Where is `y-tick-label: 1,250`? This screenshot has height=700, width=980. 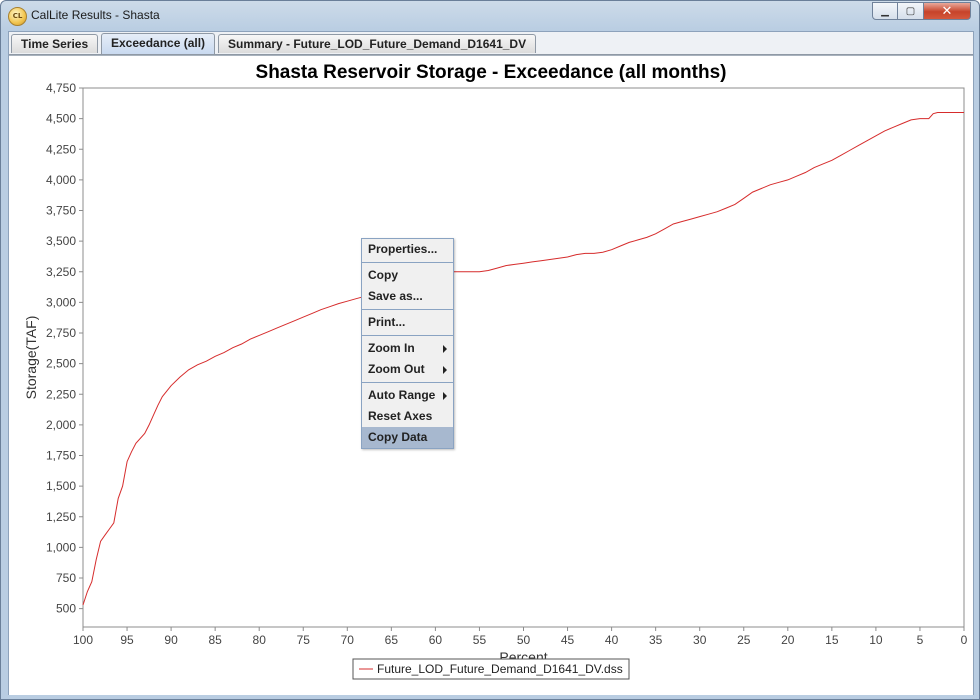 y-tick-label: 1,250 is located at coordinates (61, 517).